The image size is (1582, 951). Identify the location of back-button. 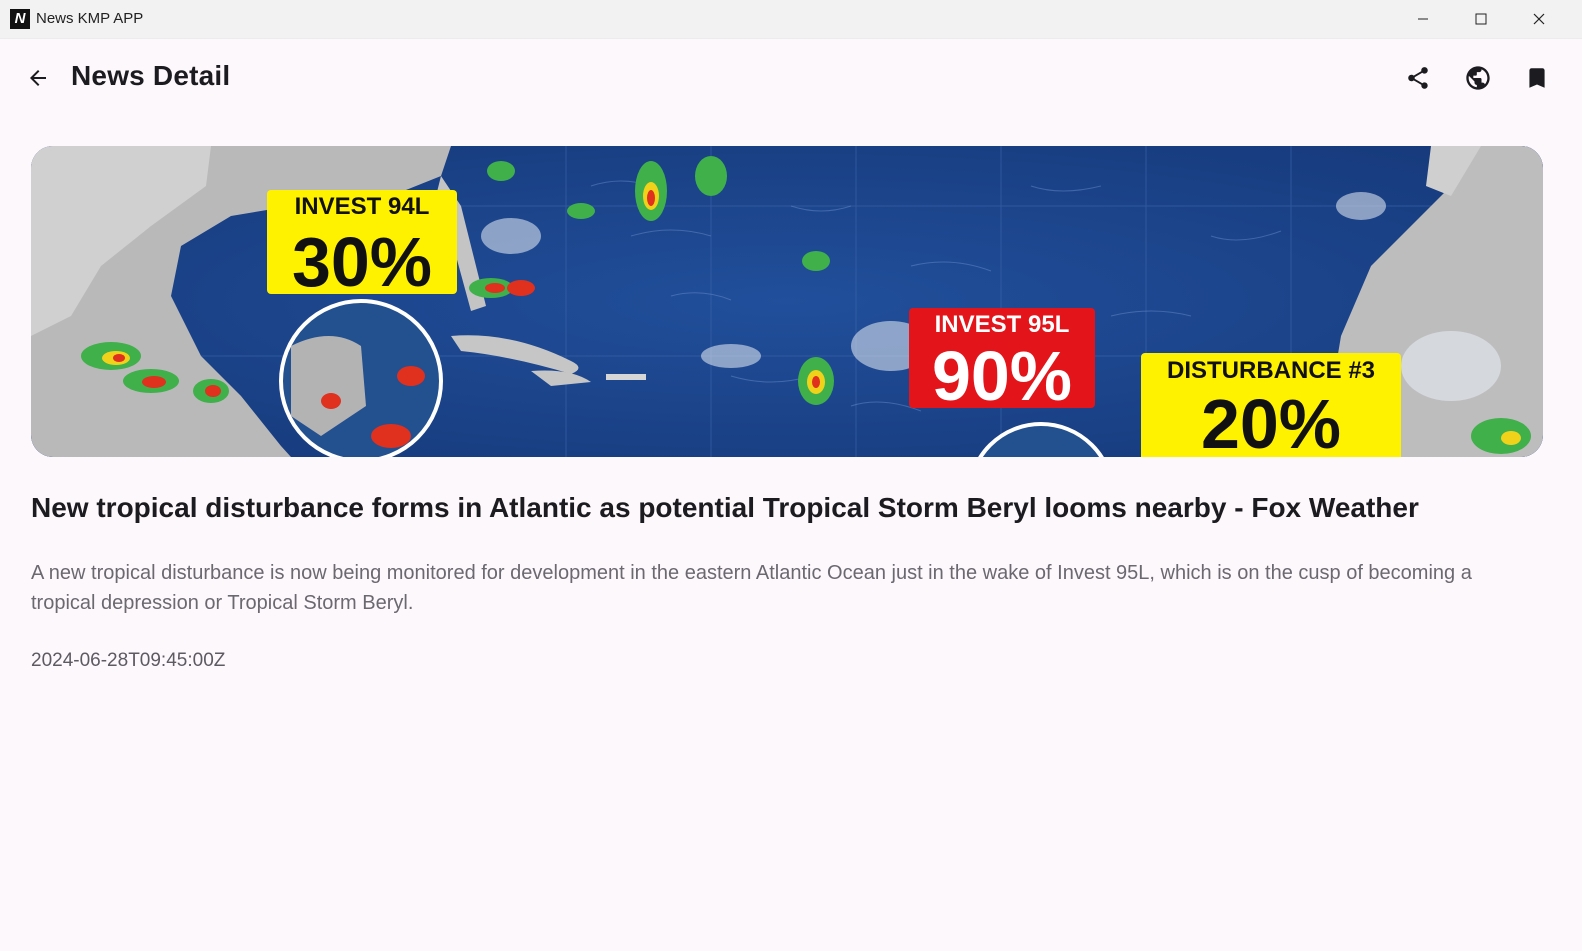
(38, 78).